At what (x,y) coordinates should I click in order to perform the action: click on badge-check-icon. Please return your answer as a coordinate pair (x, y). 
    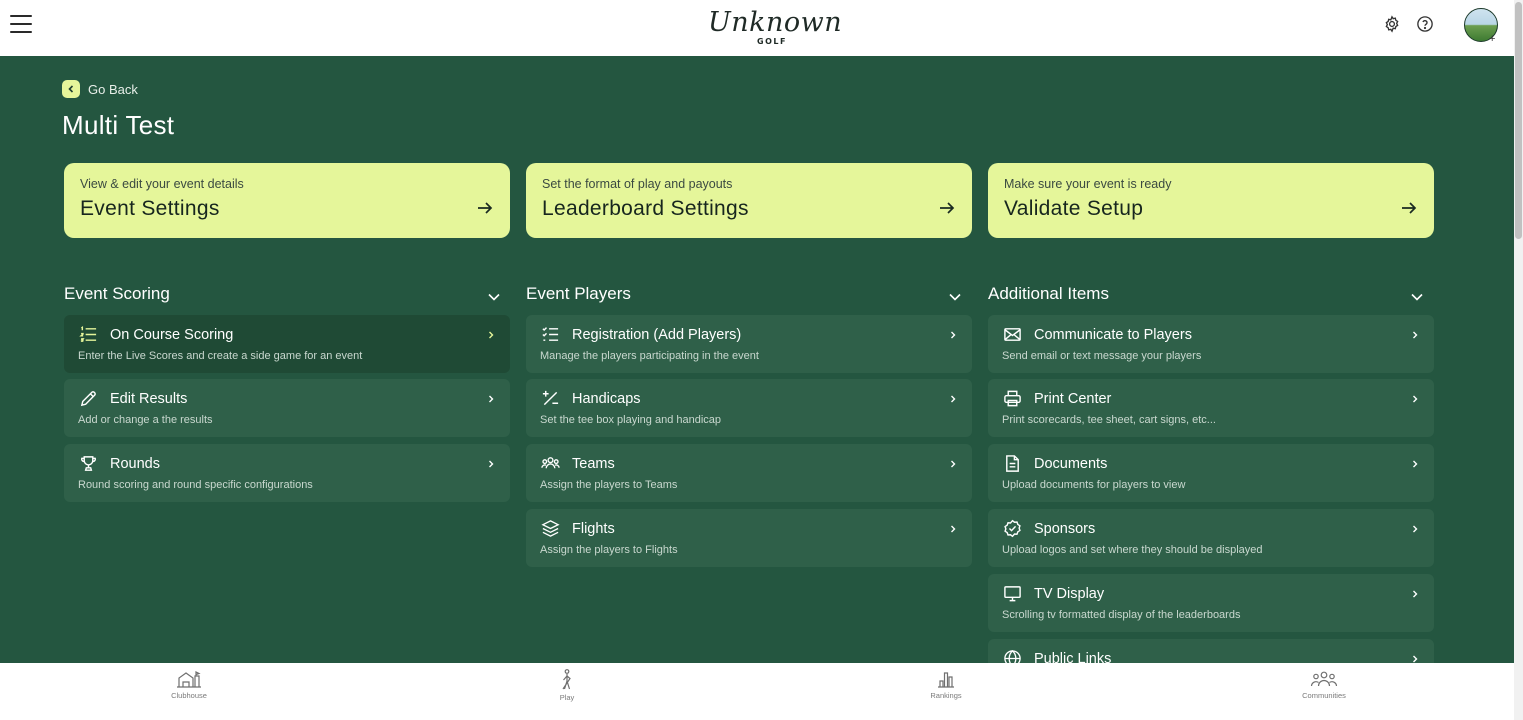
    Looking at the image, I should click on (1012, 528).